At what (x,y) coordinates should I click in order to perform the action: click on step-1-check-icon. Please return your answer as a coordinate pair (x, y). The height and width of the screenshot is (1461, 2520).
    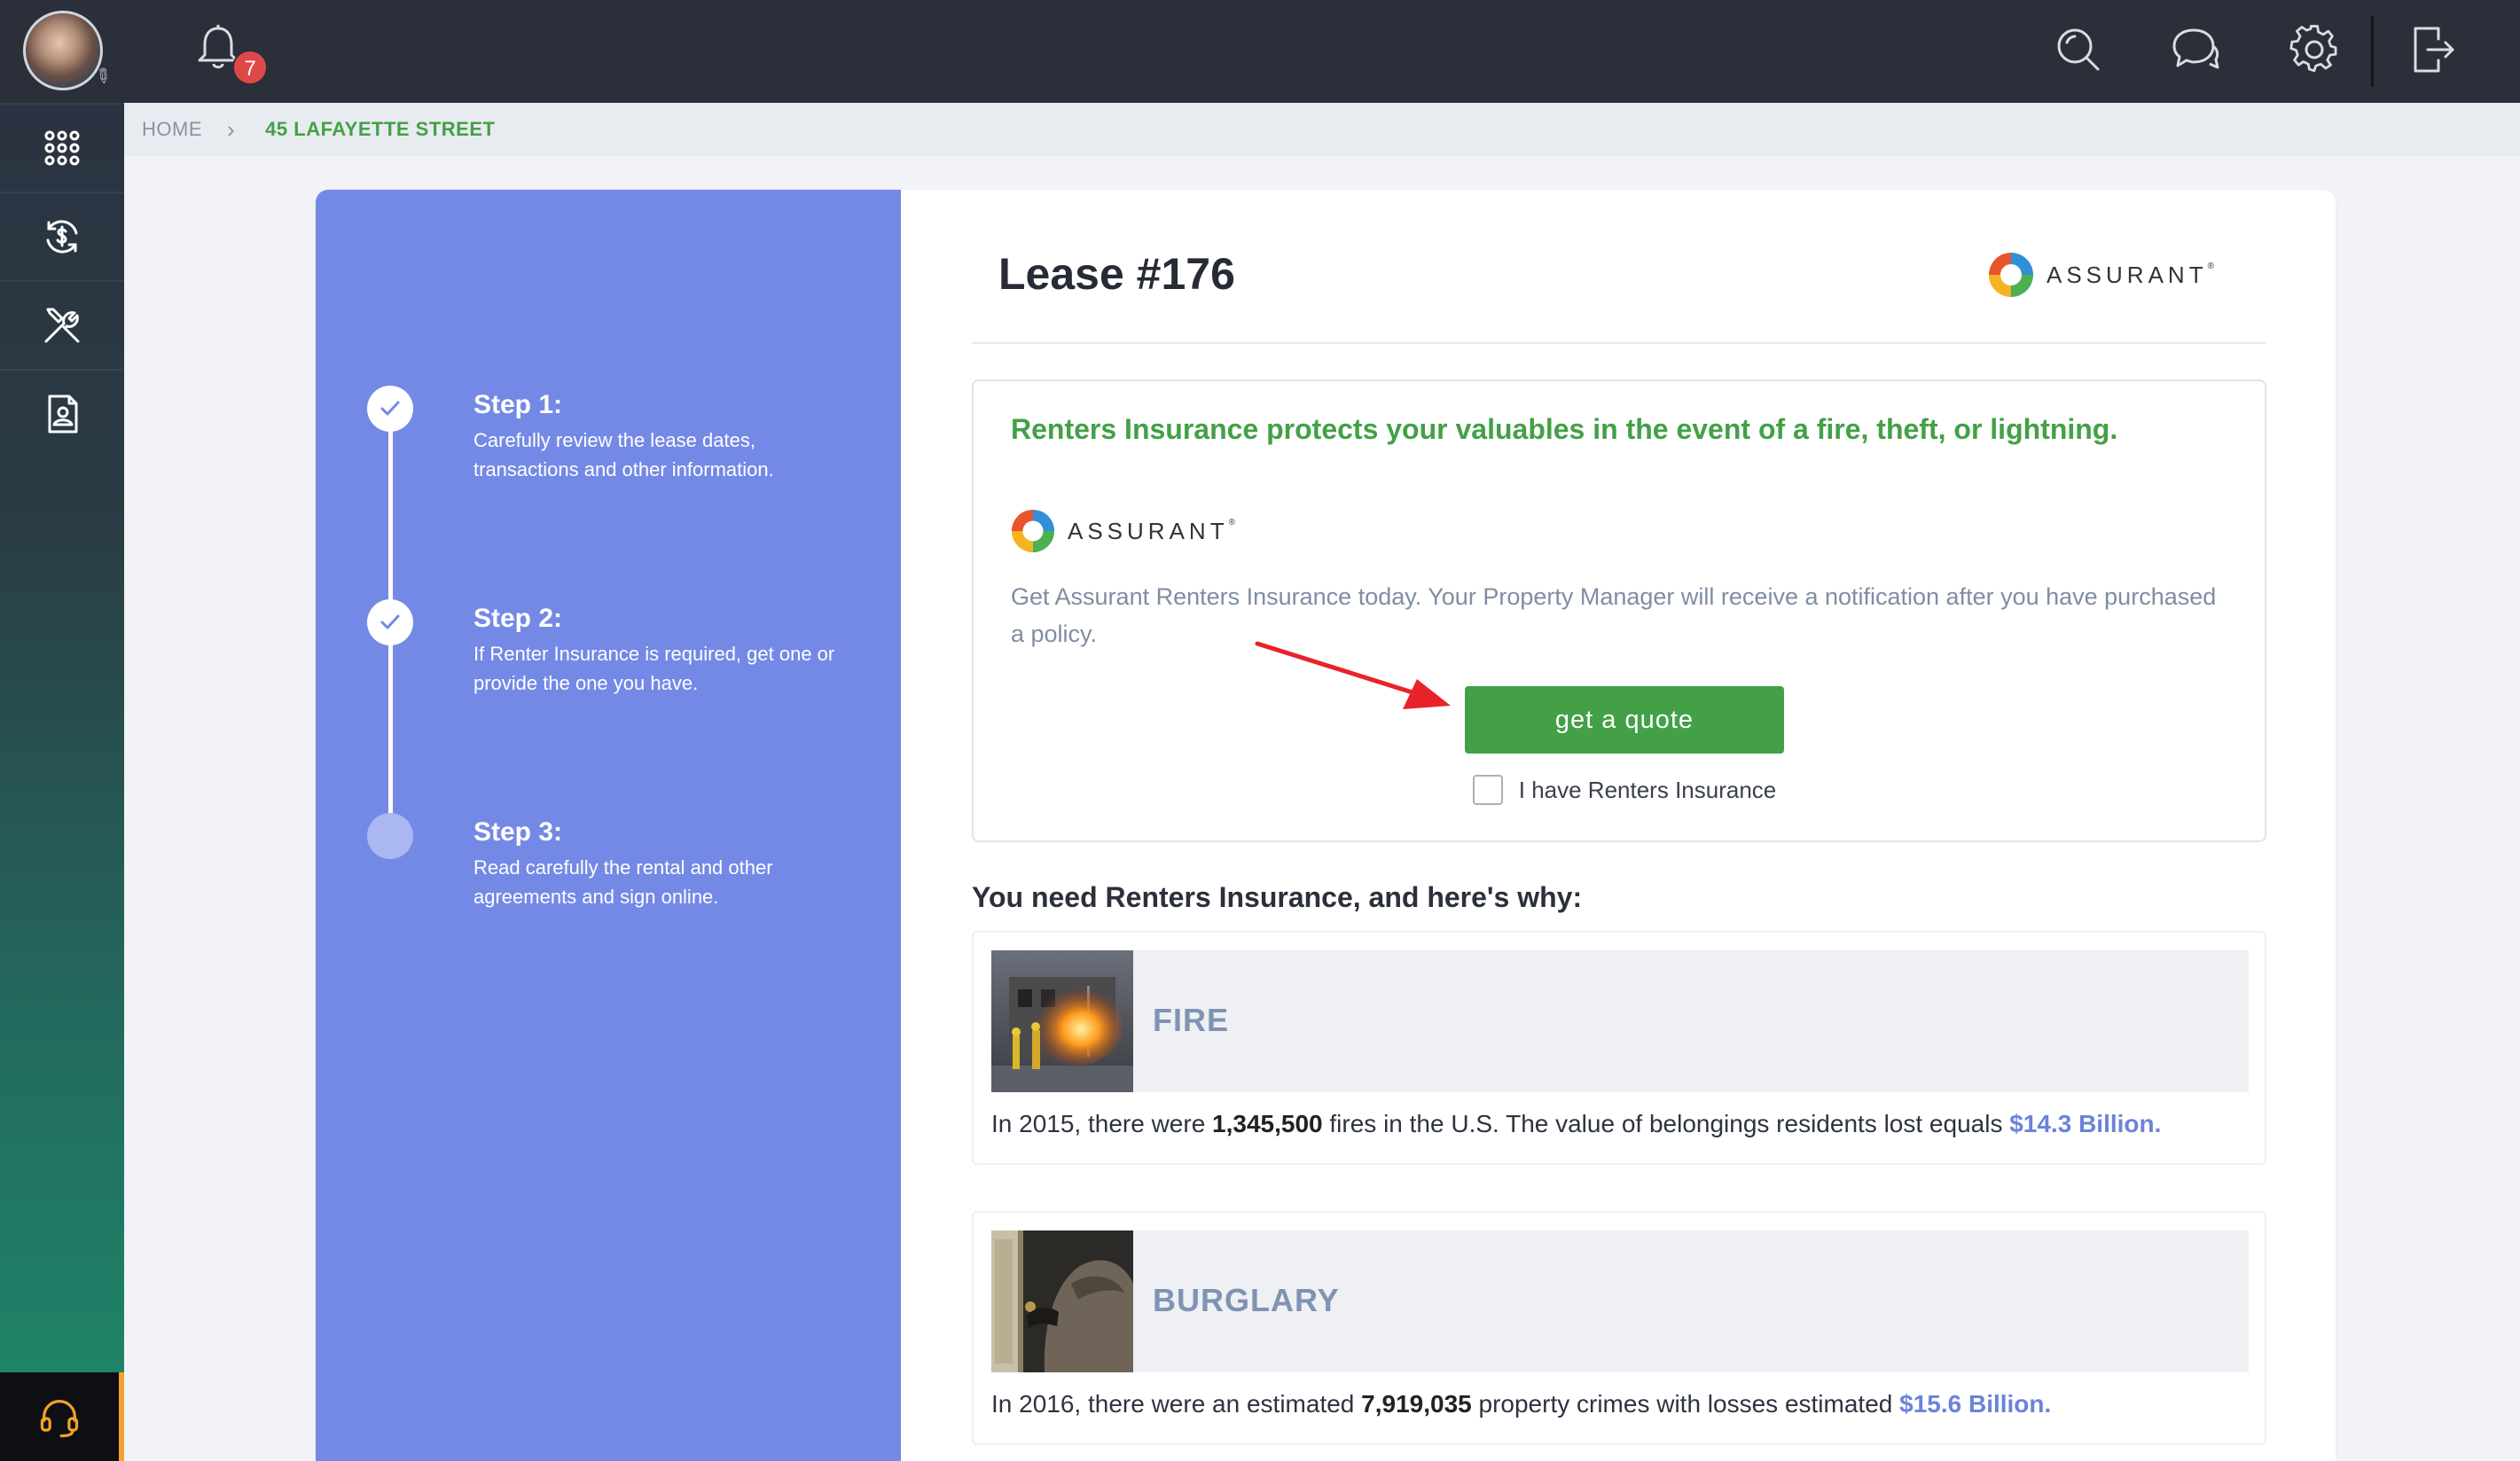
    Looking at the image, I should click on (390, 409).